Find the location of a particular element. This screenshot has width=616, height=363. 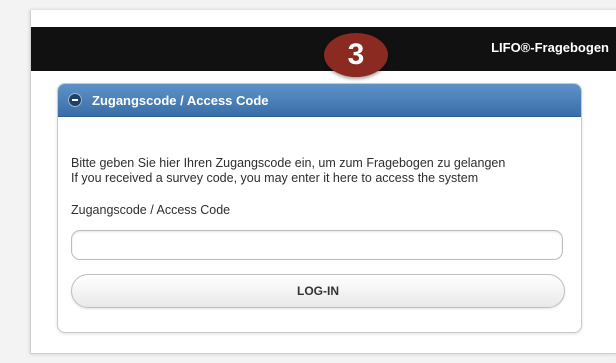

app-title: LIFO®-Fragebogen is located at coordinates (550, 47).